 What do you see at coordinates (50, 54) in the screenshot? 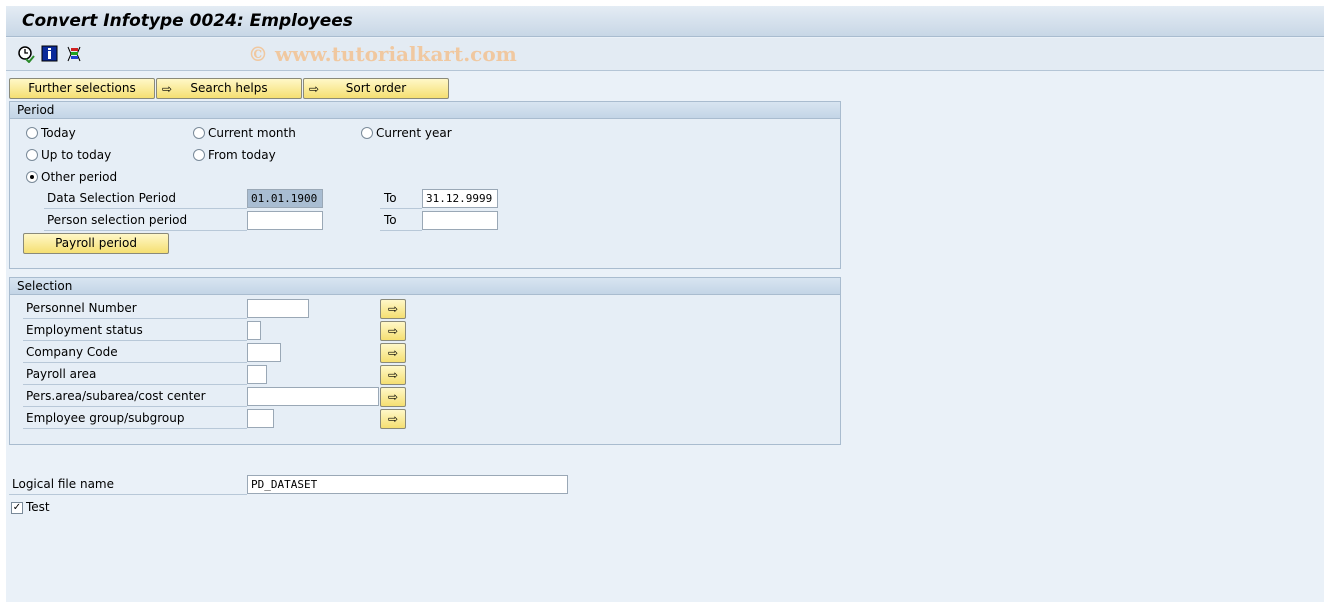
I see `info-icon` at bounding box center [50, 54].